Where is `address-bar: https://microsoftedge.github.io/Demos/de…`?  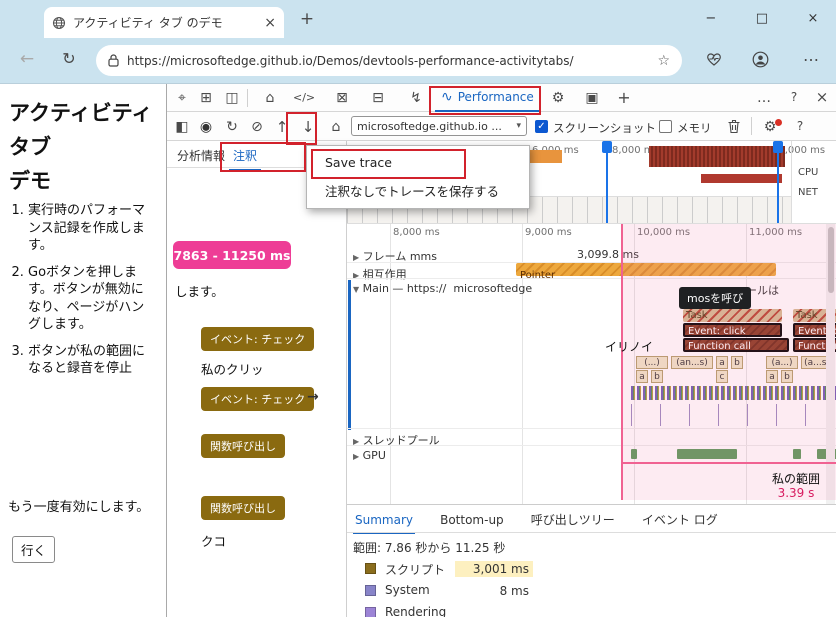 address-bar: https://microsoftedge.github.io/Demos/de… is located at coordinates (389, 60).